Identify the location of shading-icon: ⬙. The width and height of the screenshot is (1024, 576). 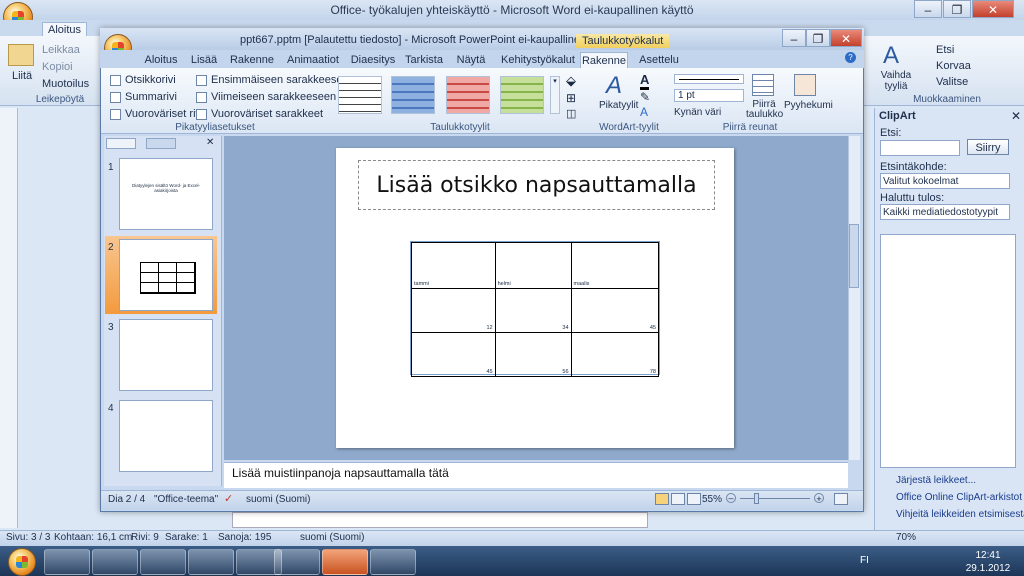
(571, 81).